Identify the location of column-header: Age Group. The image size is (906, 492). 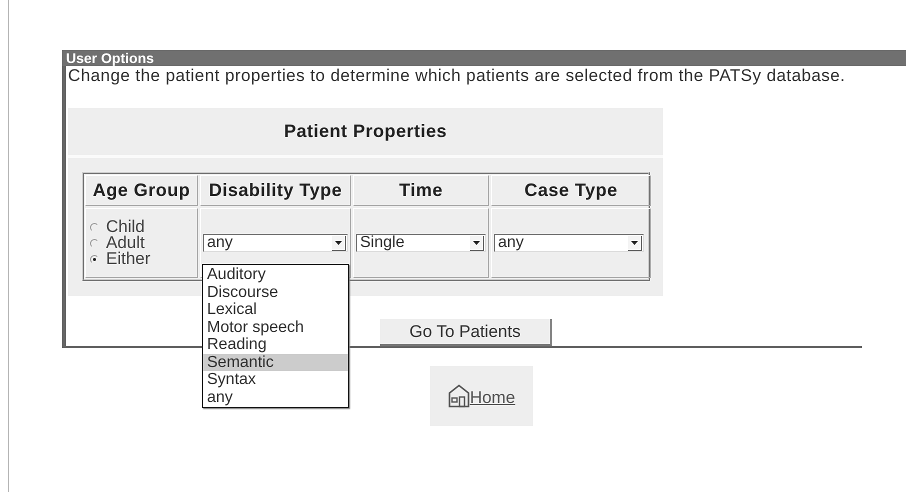
(141, 190).